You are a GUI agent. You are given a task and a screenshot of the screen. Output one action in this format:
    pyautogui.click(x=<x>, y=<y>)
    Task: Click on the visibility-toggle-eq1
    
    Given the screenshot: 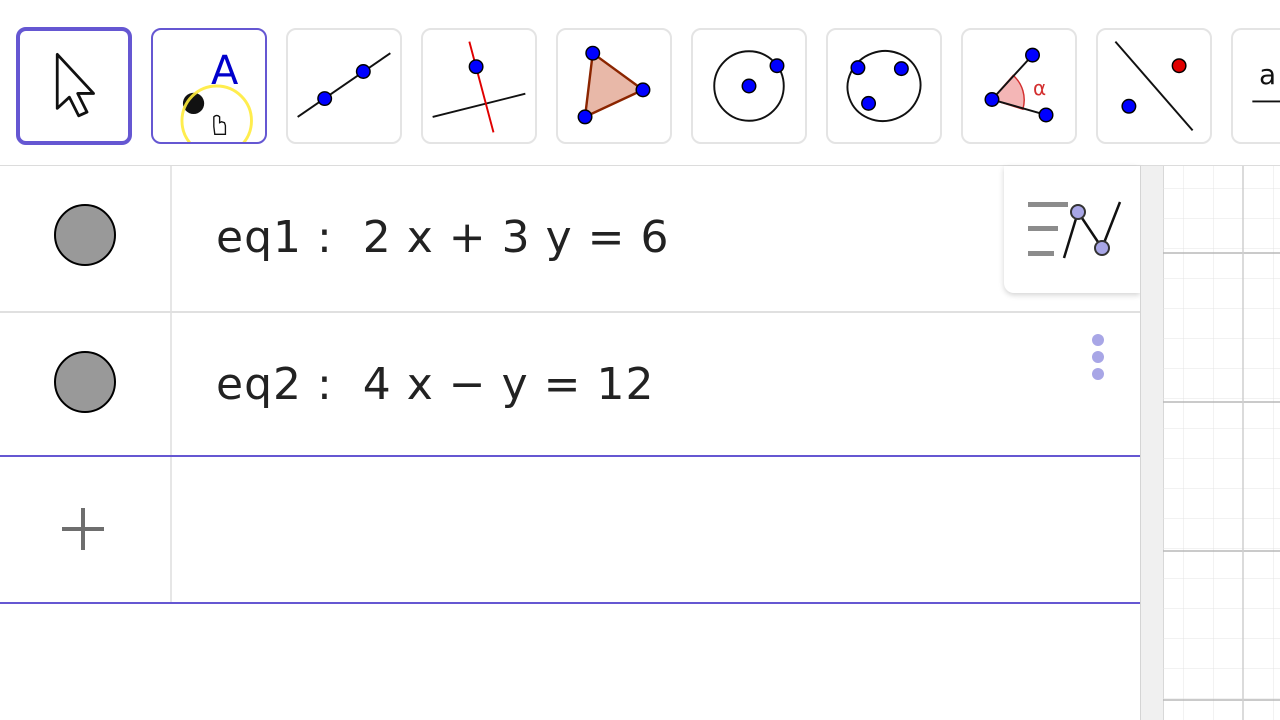 What is the action you would take?
    pyautogui.click(x=85, y=235)
    